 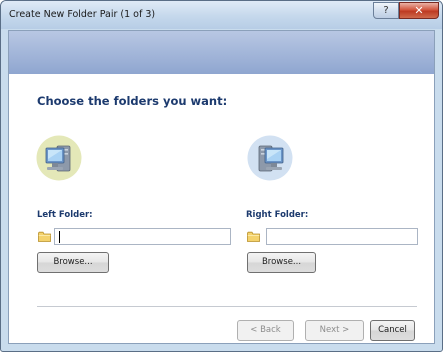 I want to click on close-button: ✕, so click(x=419, y=10).